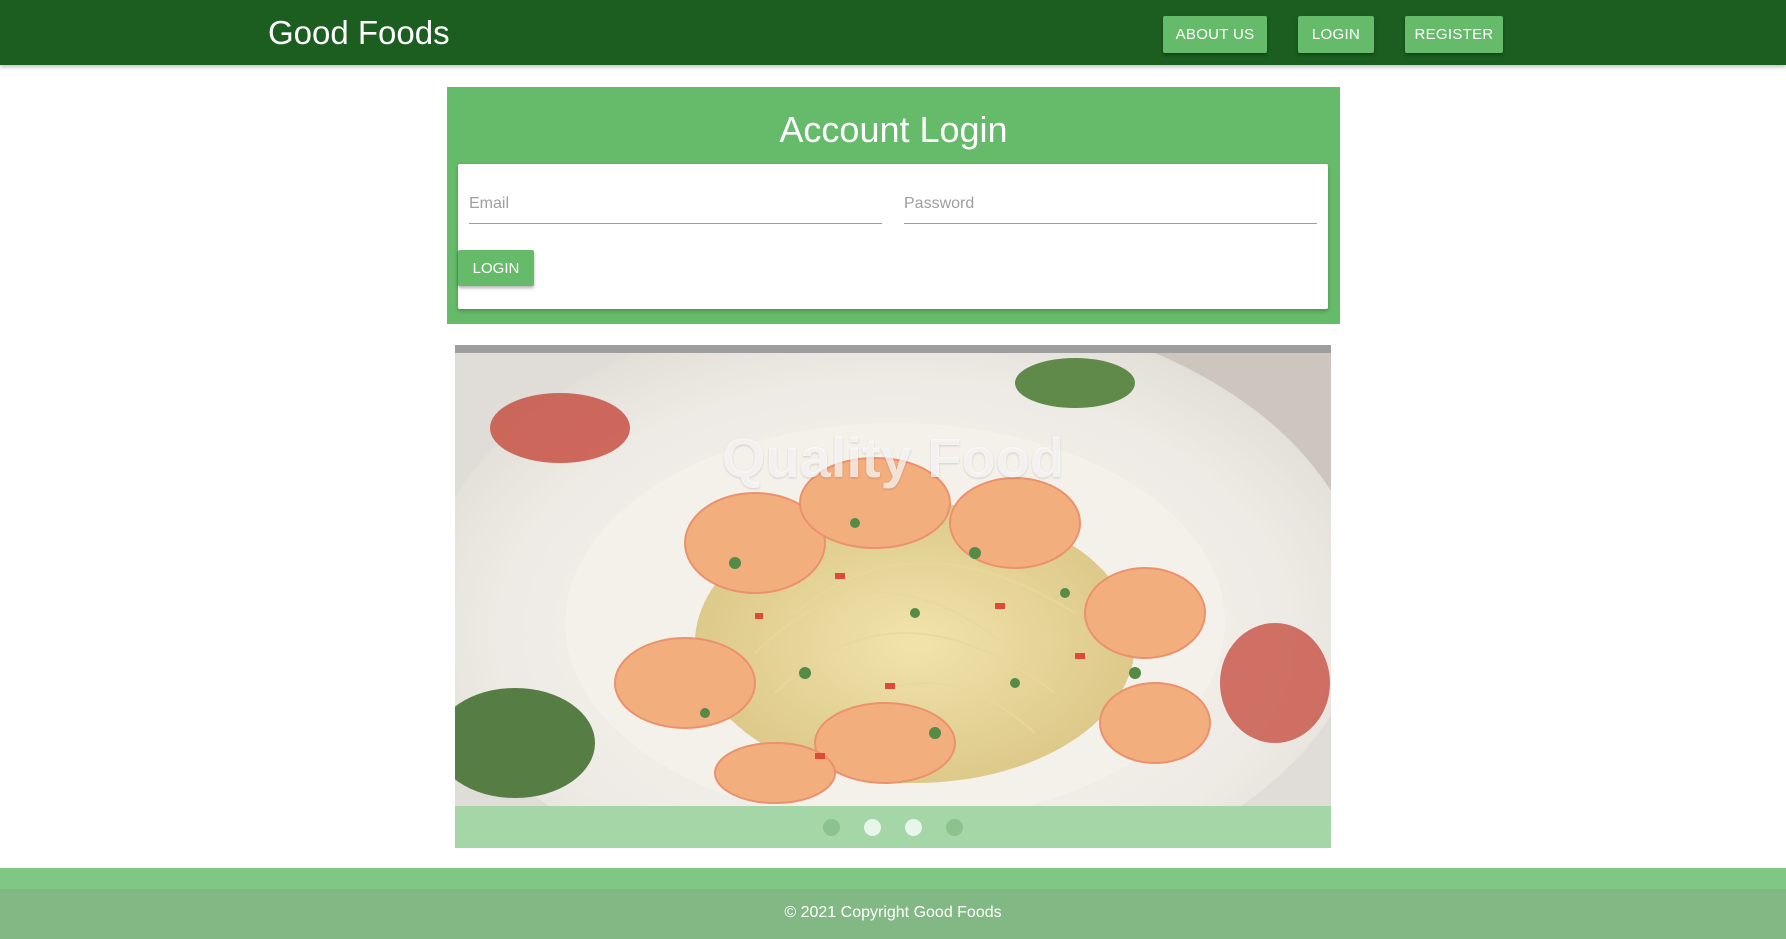 The image size is (1786, 939). Describe the element at coordinates (893, 349) in the screenshot. I see `carousel-top-bar` at that location.